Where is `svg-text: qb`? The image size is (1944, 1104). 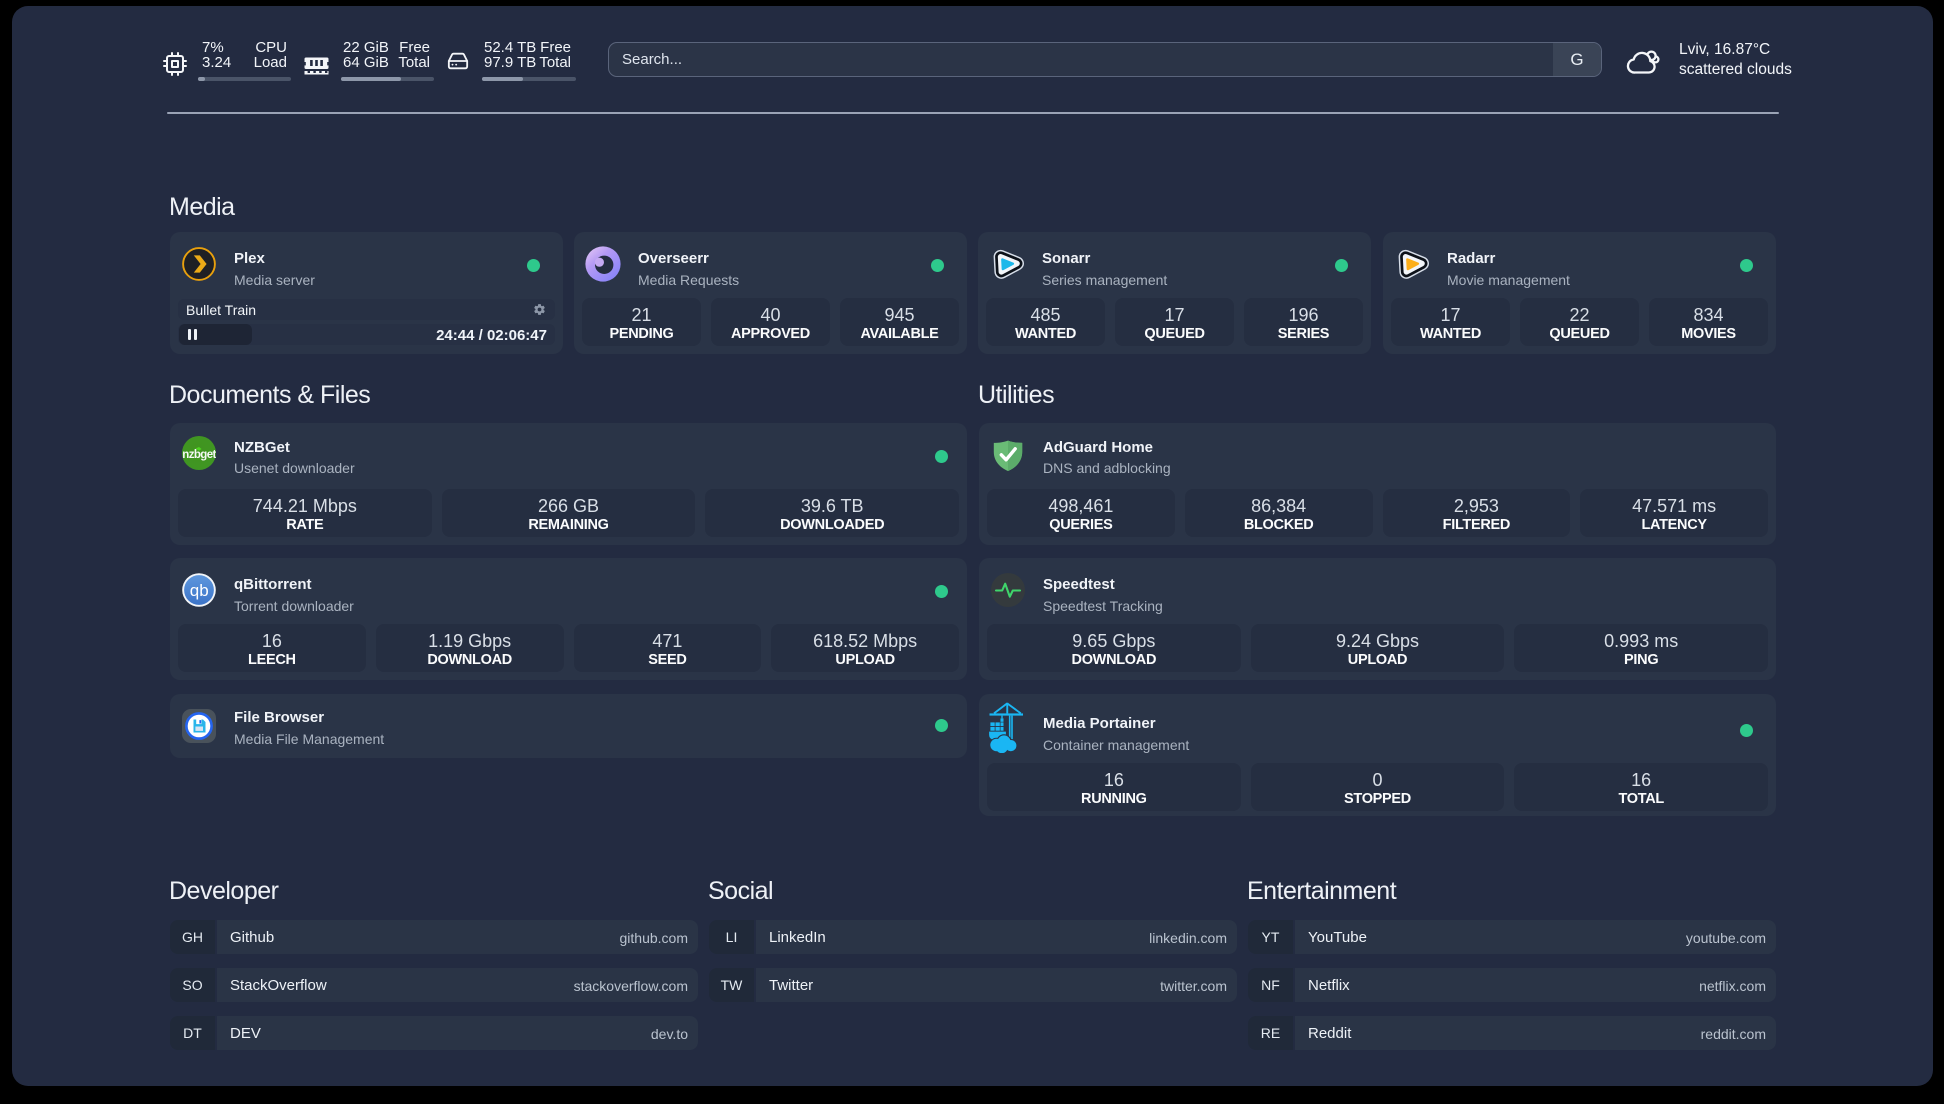 svg-text: qb is located at coordinates (199, 590).